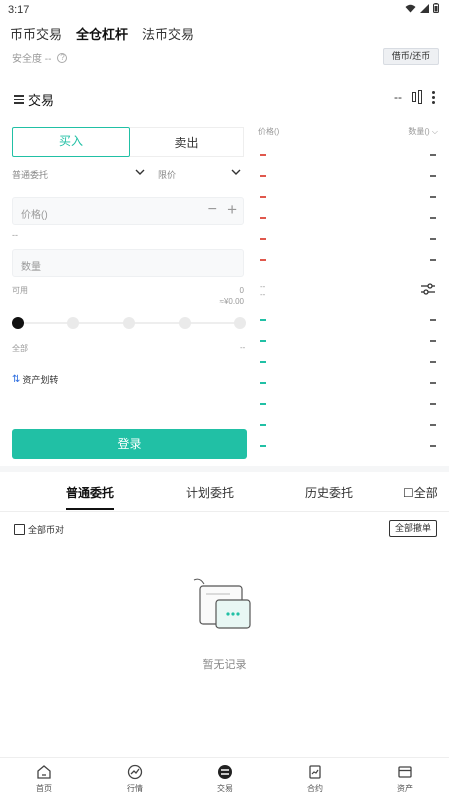  What do you see at coordinates (408, 493) in the screenshot?
I see `filter-icon: ☐` at bounding box center [408, 493].